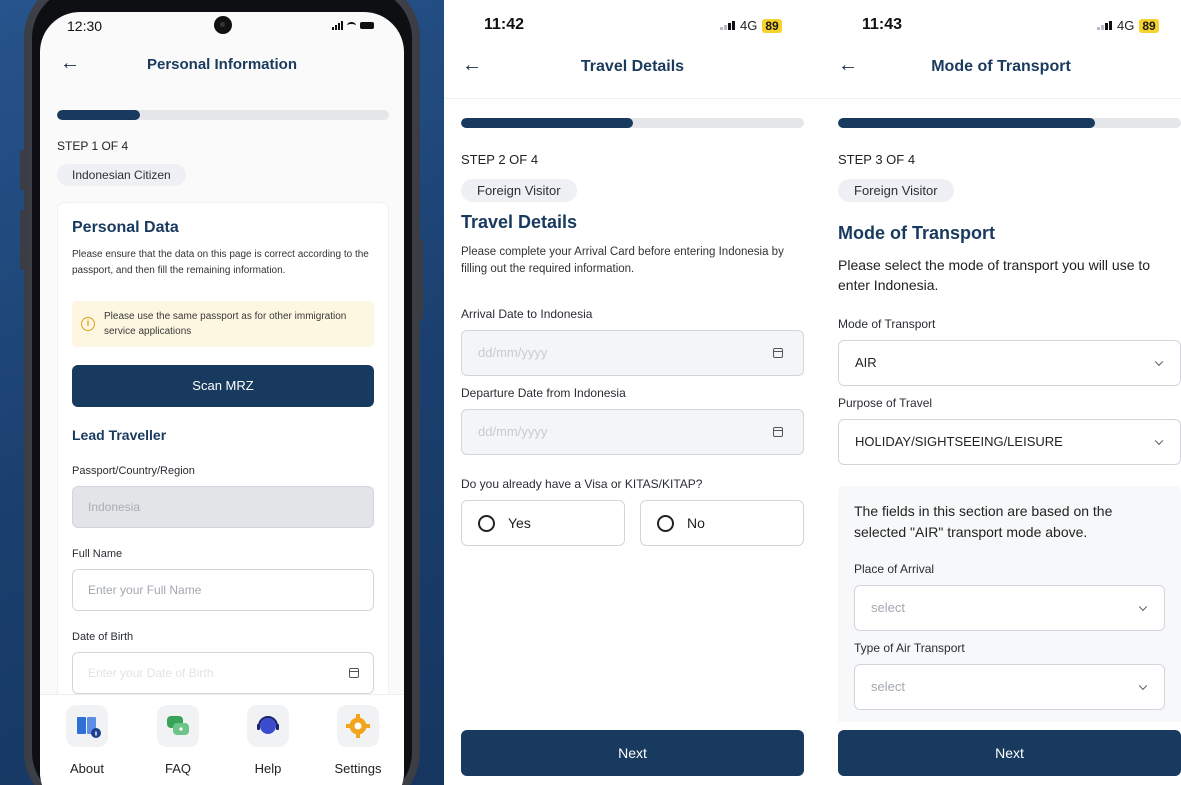 The image size is (1181, 785). I want to click on passport-country-label: Passport/Country/Region, so click(133, 471).